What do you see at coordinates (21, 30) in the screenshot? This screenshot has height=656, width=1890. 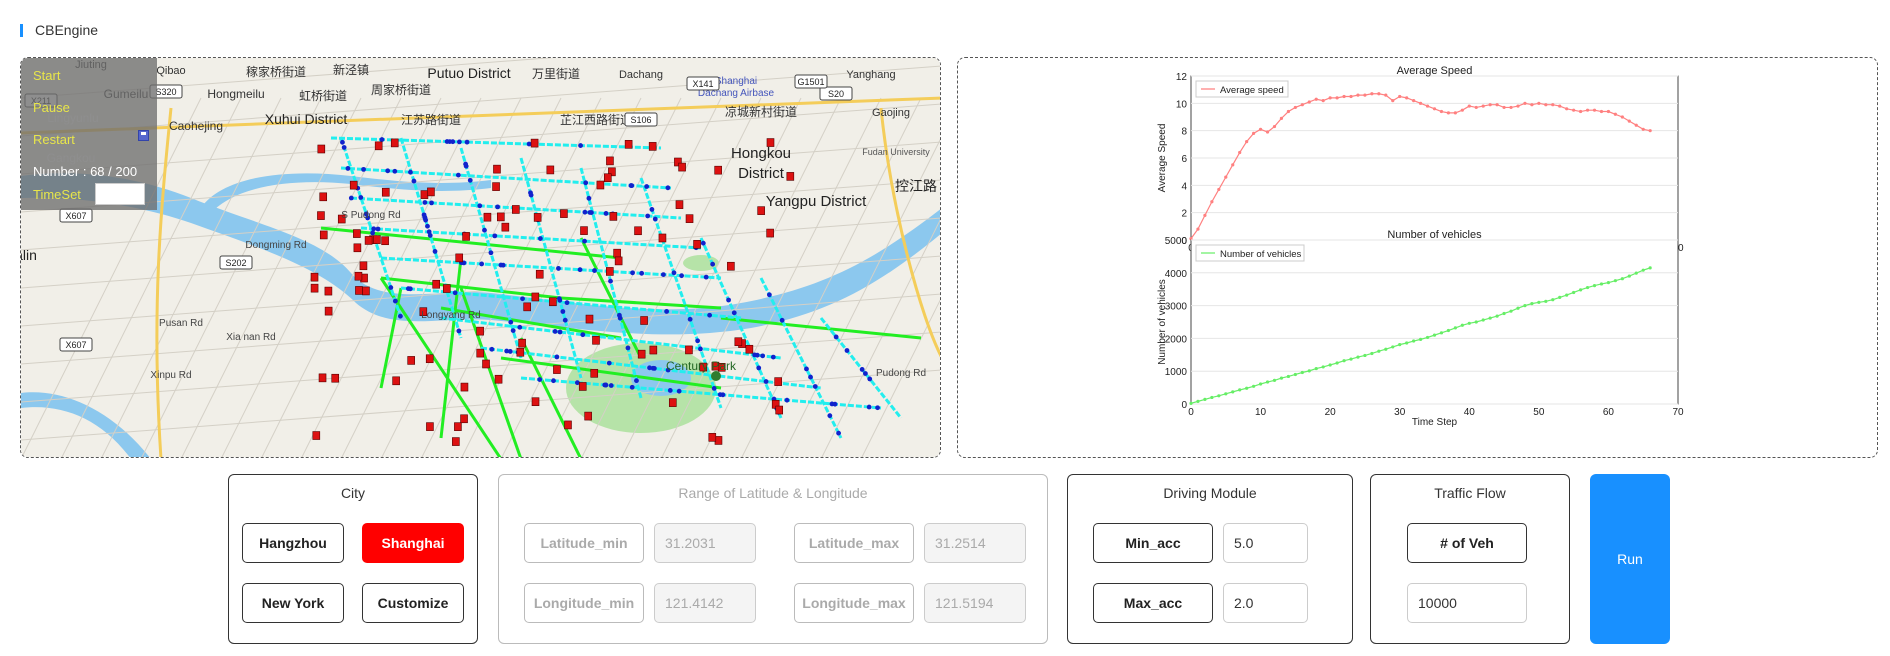 I see `header-accent-bar` at bounding box center [21, 30].